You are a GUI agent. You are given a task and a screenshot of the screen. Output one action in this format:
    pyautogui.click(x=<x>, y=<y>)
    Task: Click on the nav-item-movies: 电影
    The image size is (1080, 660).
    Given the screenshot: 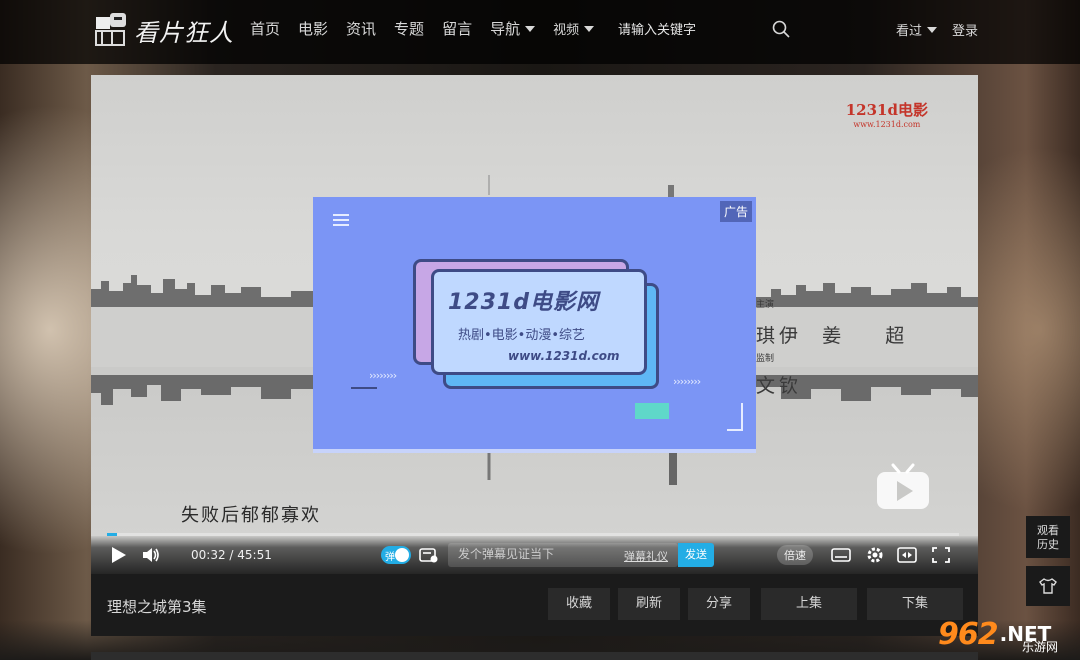 What is the action you would take?
    pyautogui.click(x=313, y=28)
    